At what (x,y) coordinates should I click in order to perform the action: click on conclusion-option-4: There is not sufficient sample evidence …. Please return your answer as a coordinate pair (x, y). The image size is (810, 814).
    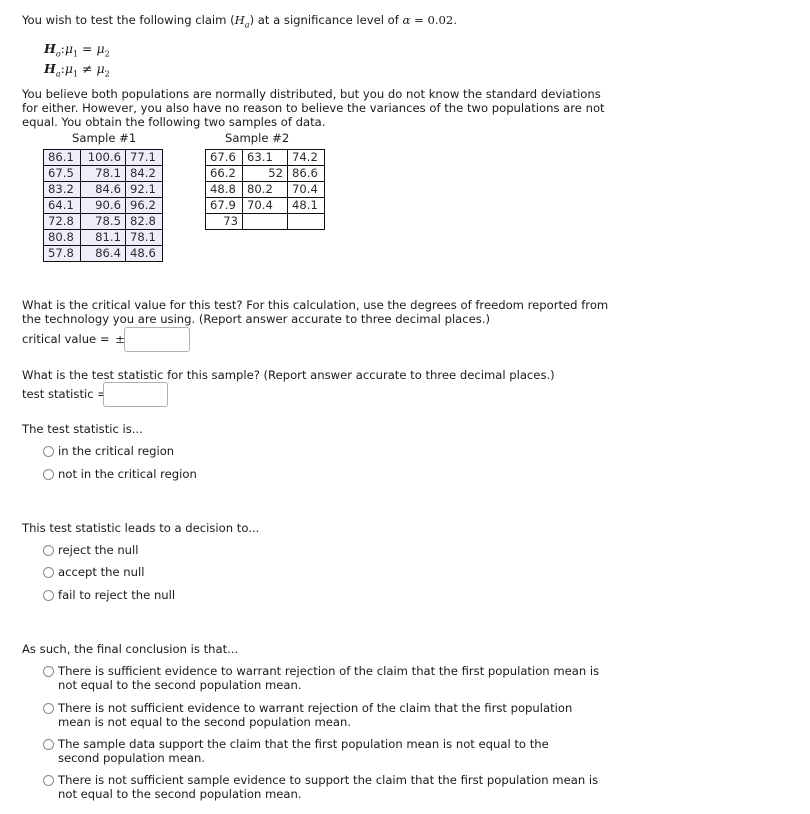
    Looking at the image, I should click on (323, 787).